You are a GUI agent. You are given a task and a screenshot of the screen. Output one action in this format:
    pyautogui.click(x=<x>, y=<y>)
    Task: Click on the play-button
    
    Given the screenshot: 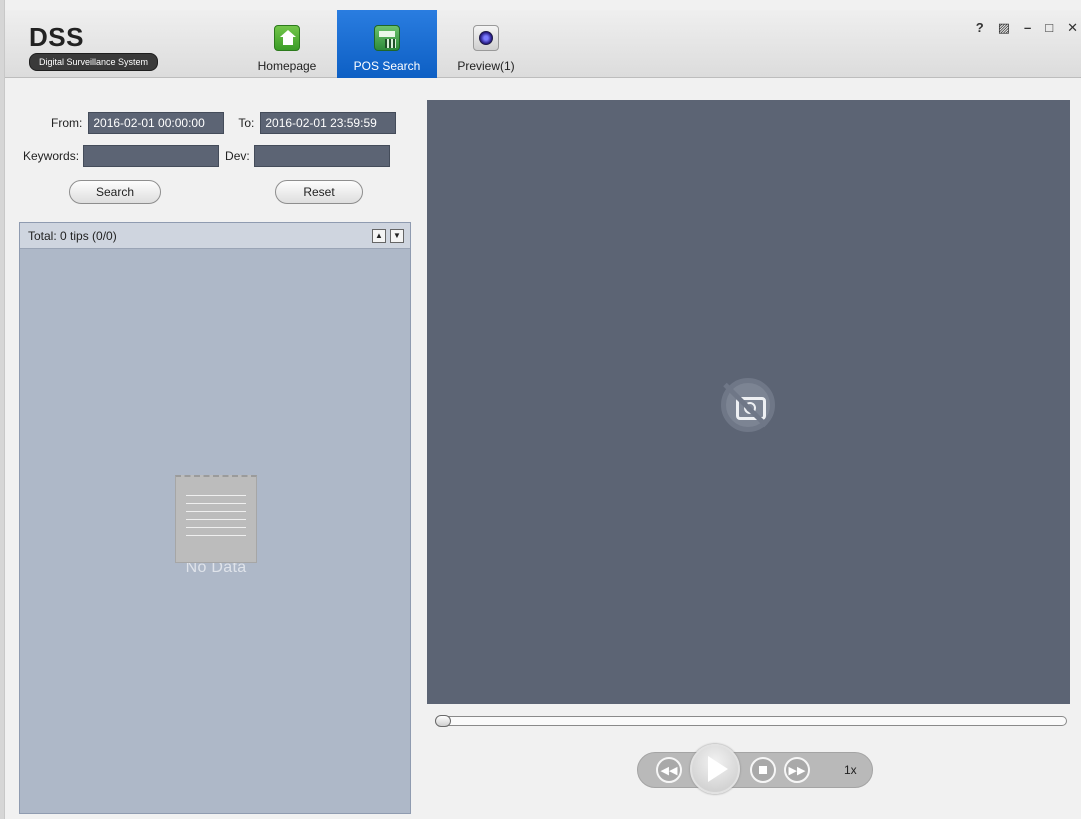 What is the action you would take?
    pyautogui.click(x=715, y=769)
    